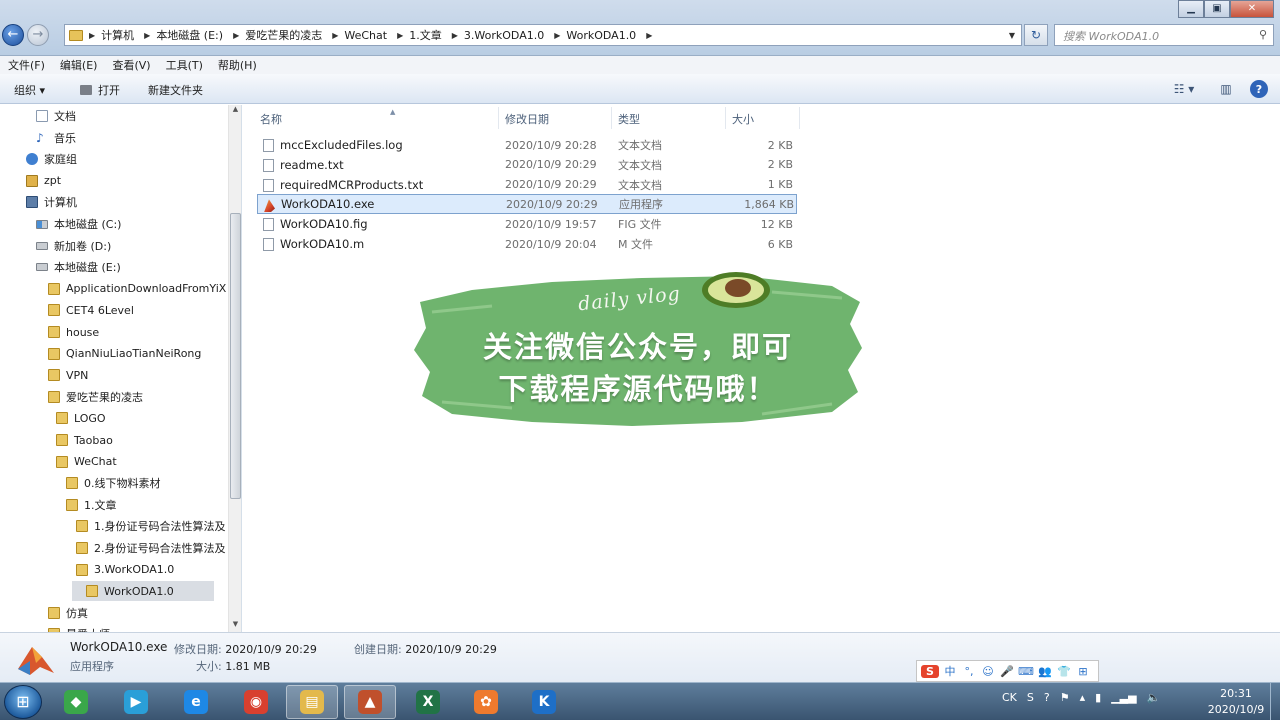 This screenshot has height=720, width=1280. What do you see at coordinates (51, 159) in the screenshot?
I see `nav-tree-item: 家庭组` at bounding box center [51, 159].